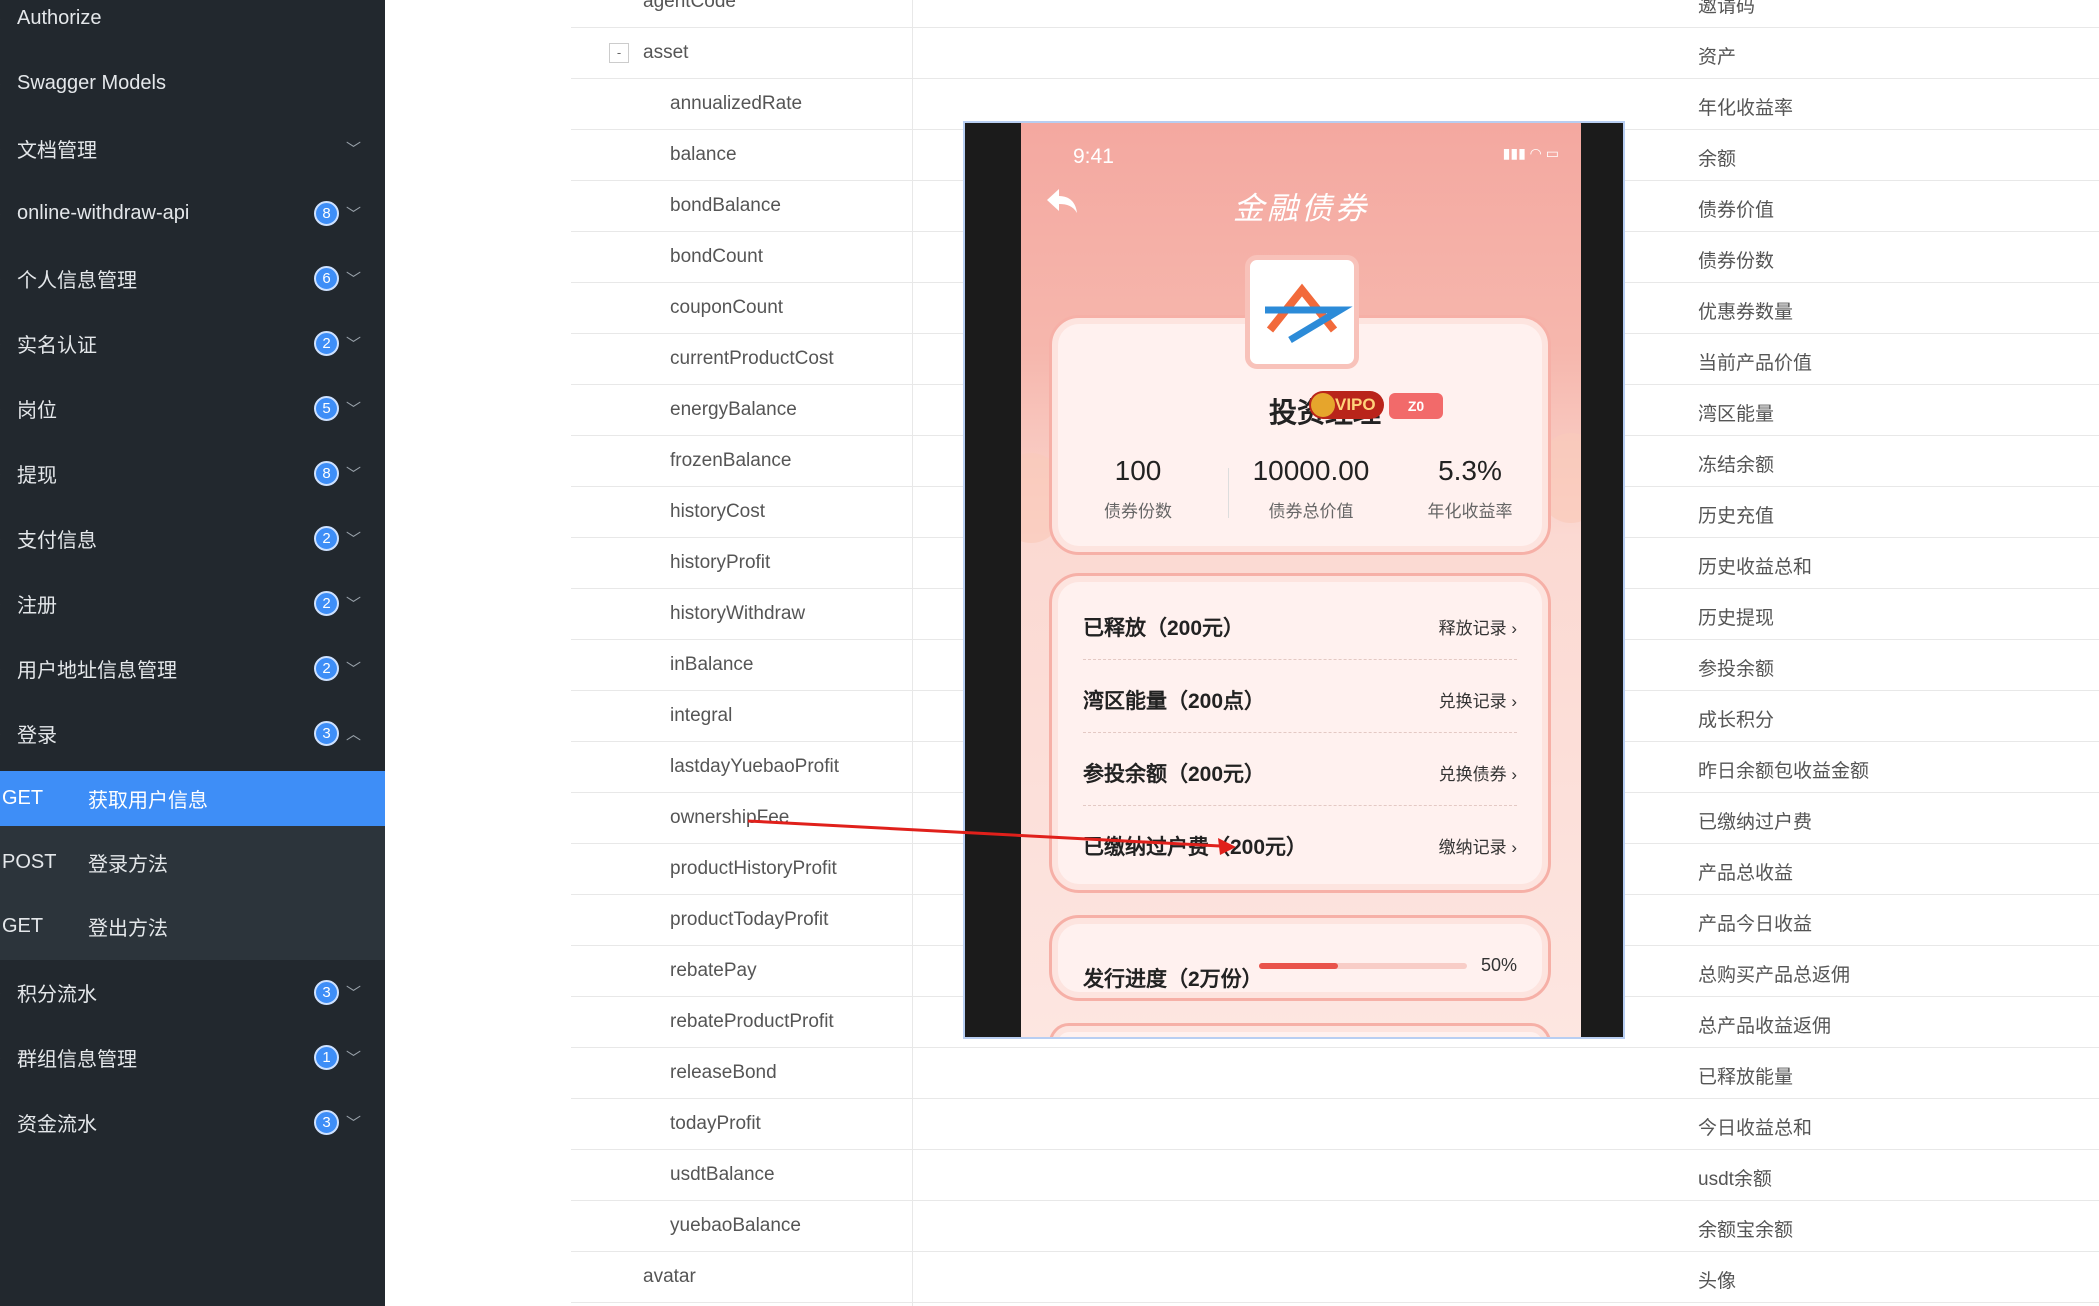  I want to click on sidebar-item: › 实名认证 2 ﹀, so click(192, 343).